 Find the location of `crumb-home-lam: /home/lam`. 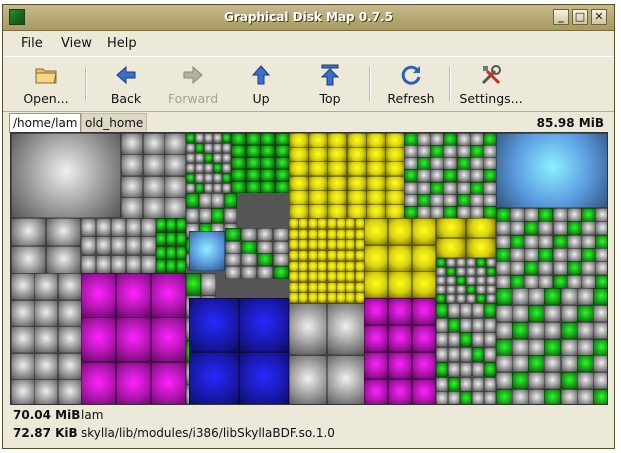

crumb-home-lam: /home/lam is located at coordinates (45, 123).